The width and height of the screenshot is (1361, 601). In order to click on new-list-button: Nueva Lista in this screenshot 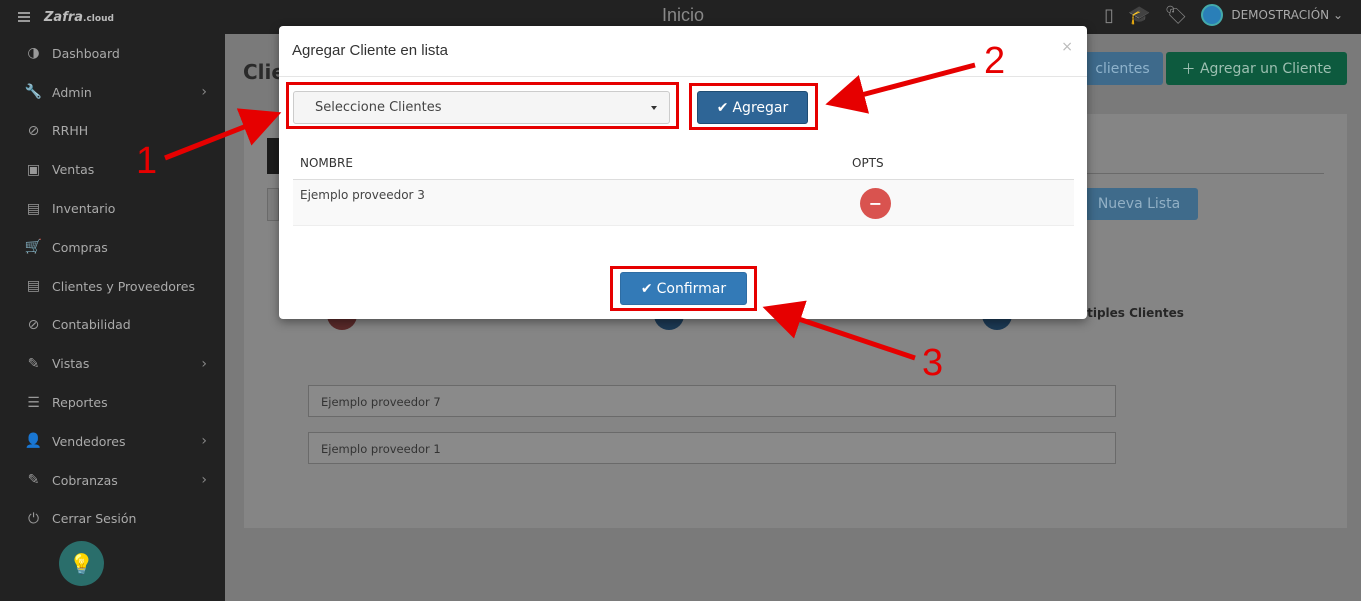, I will do `click(1139, 204)`.